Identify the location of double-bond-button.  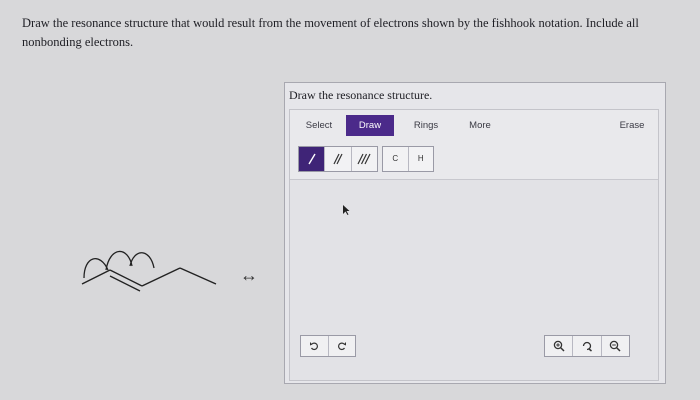
(338, 159).